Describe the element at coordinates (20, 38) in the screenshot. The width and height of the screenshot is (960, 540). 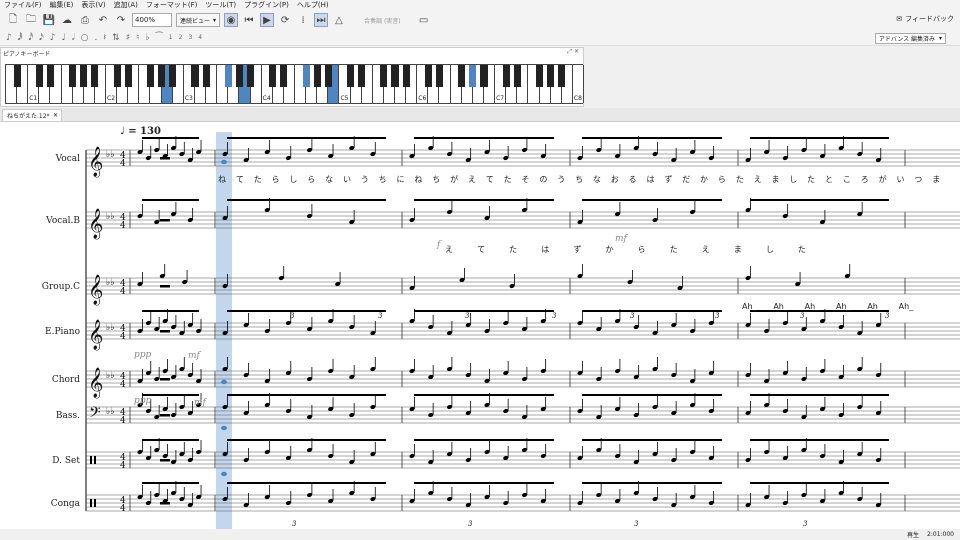
I see `duration-64th-icon: 𝅘𝅥𝅱` at that location.